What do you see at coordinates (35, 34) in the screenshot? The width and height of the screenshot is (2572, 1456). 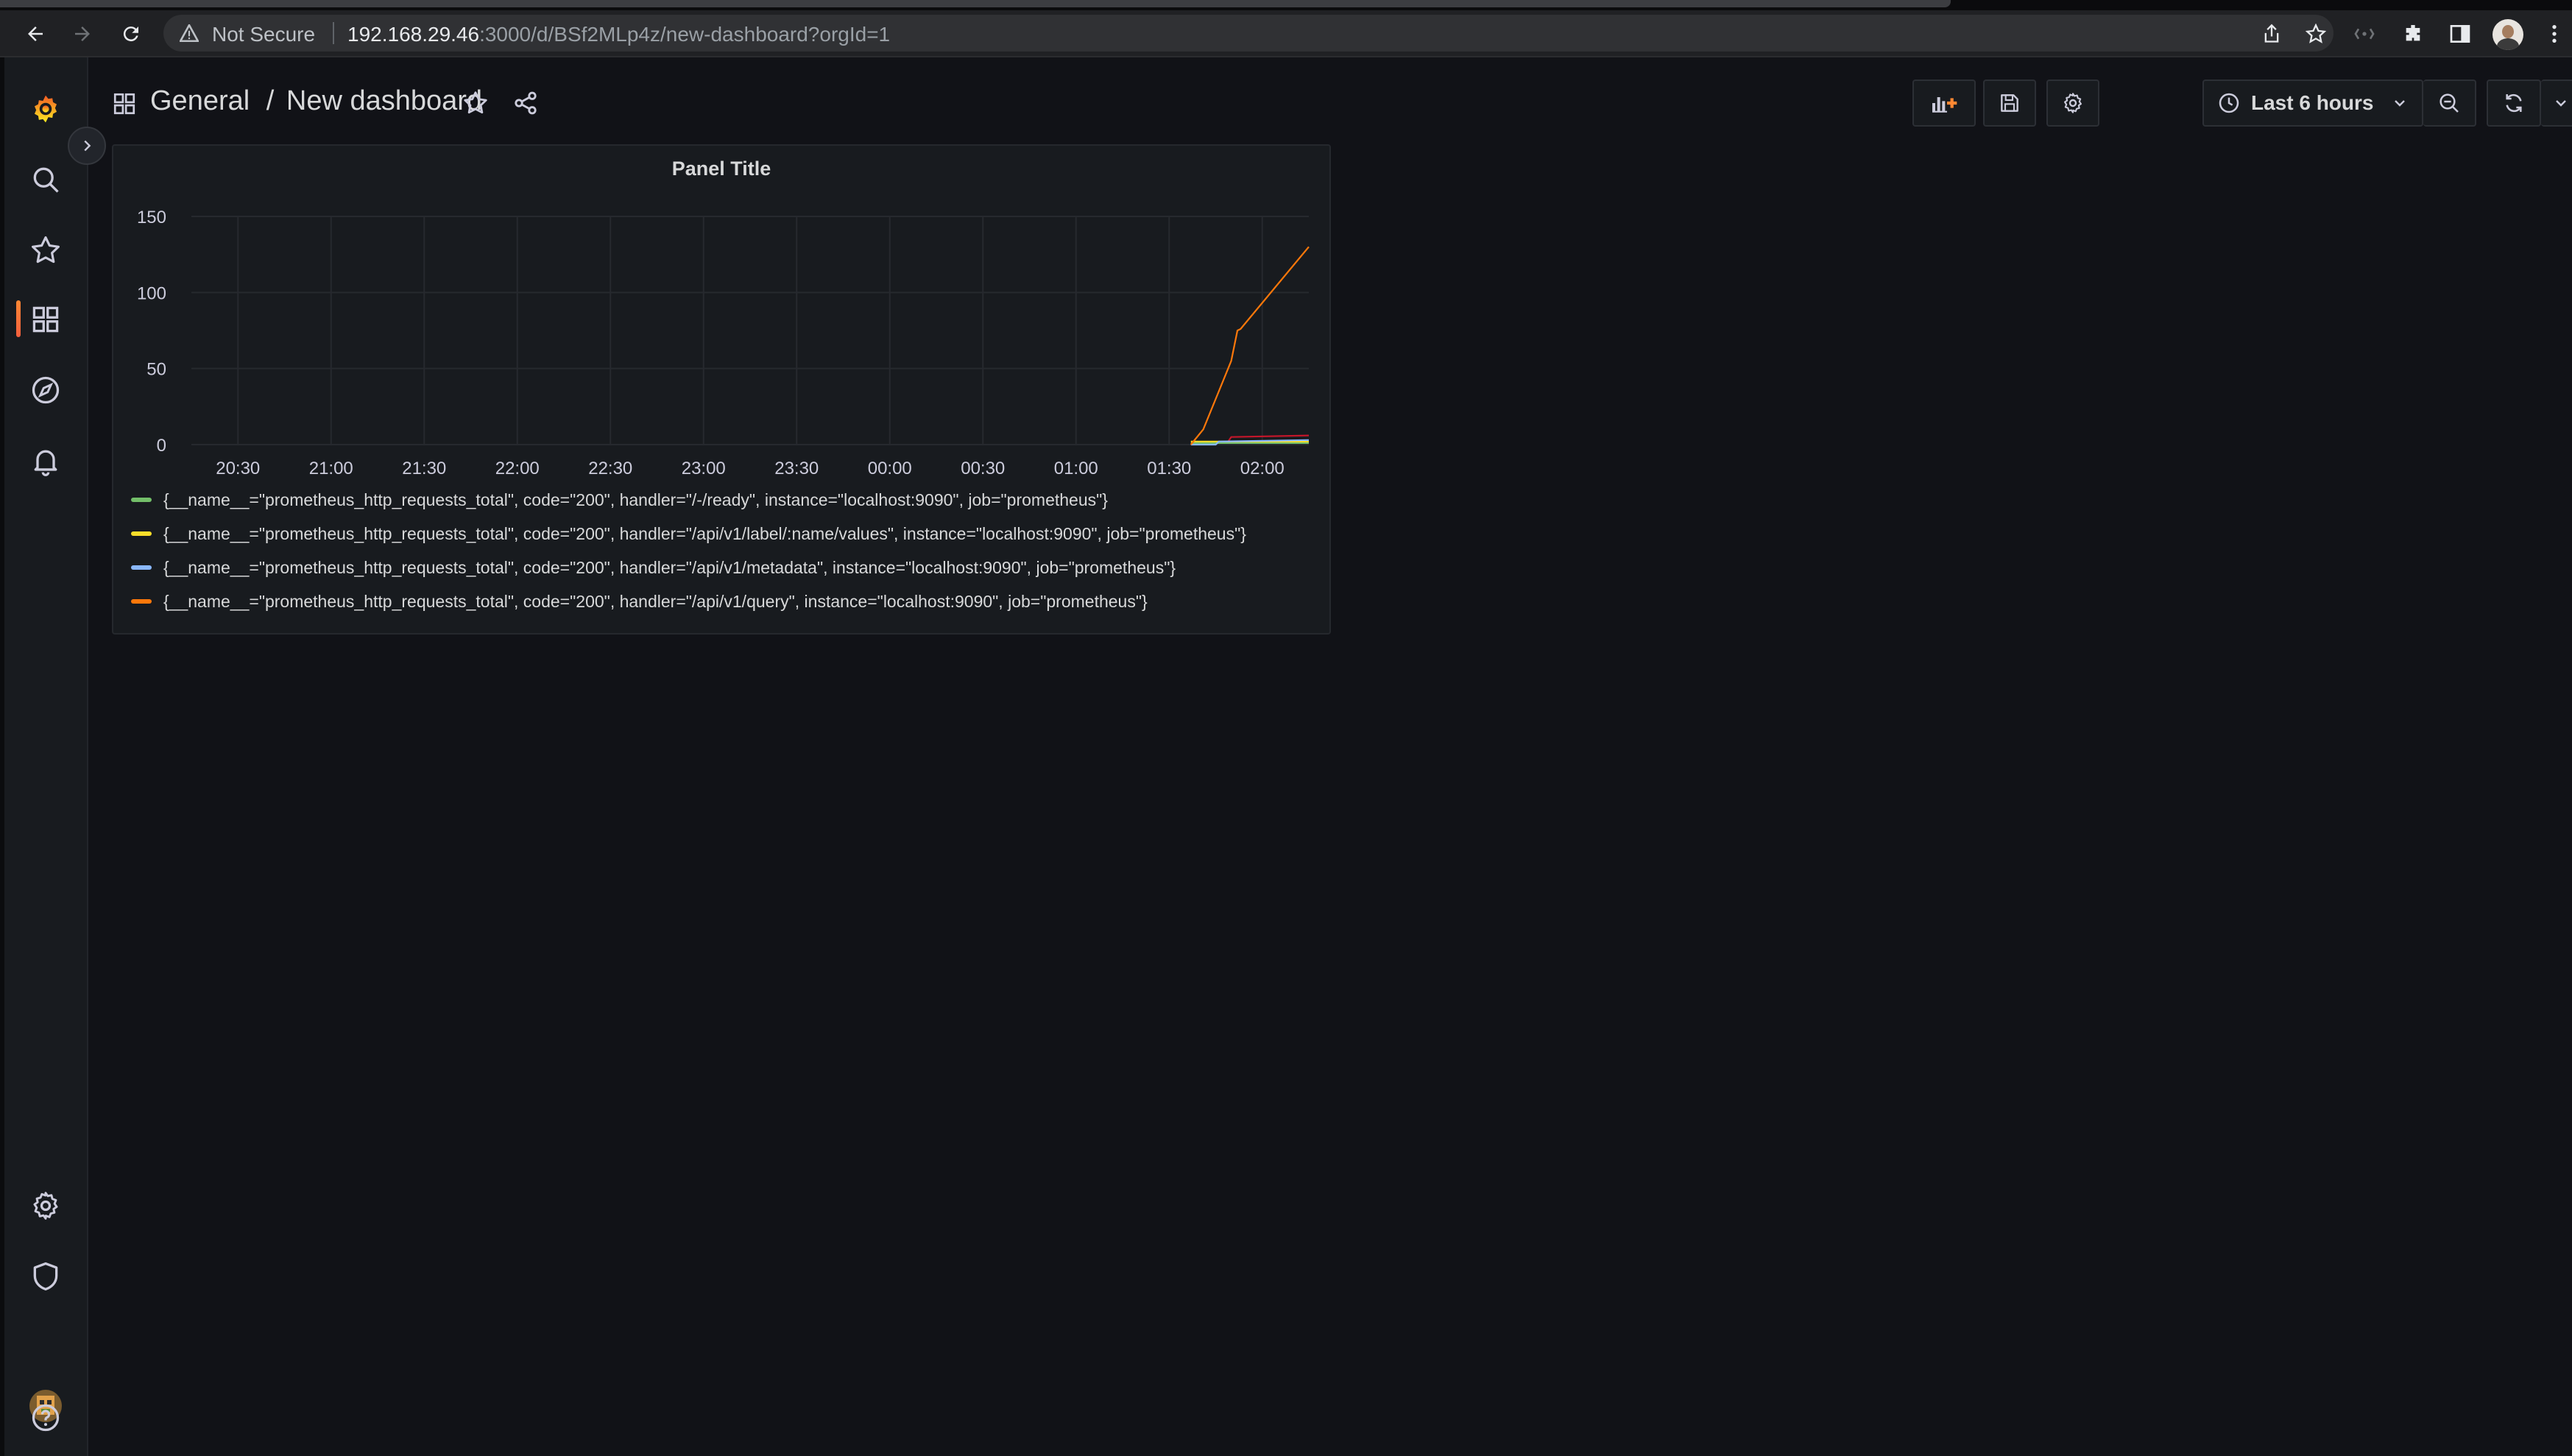 I see `back-icon` at bounding box center [35, 34].